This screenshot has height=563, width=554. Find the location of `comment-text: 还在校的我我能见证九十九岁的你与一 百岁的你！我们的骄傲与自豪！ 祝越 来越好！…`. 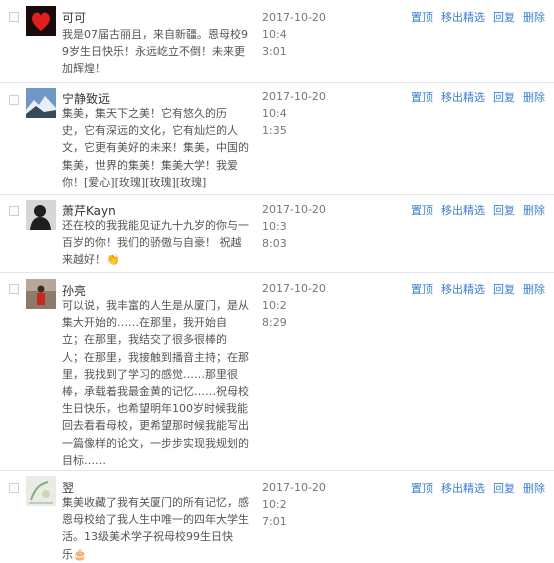

comment-text: 还在校的我我能见证九十九岁的你与一 百岁的你！我们的骄傲与自豪！ 祝越 来越好！… is located at coordinates (155, 243).